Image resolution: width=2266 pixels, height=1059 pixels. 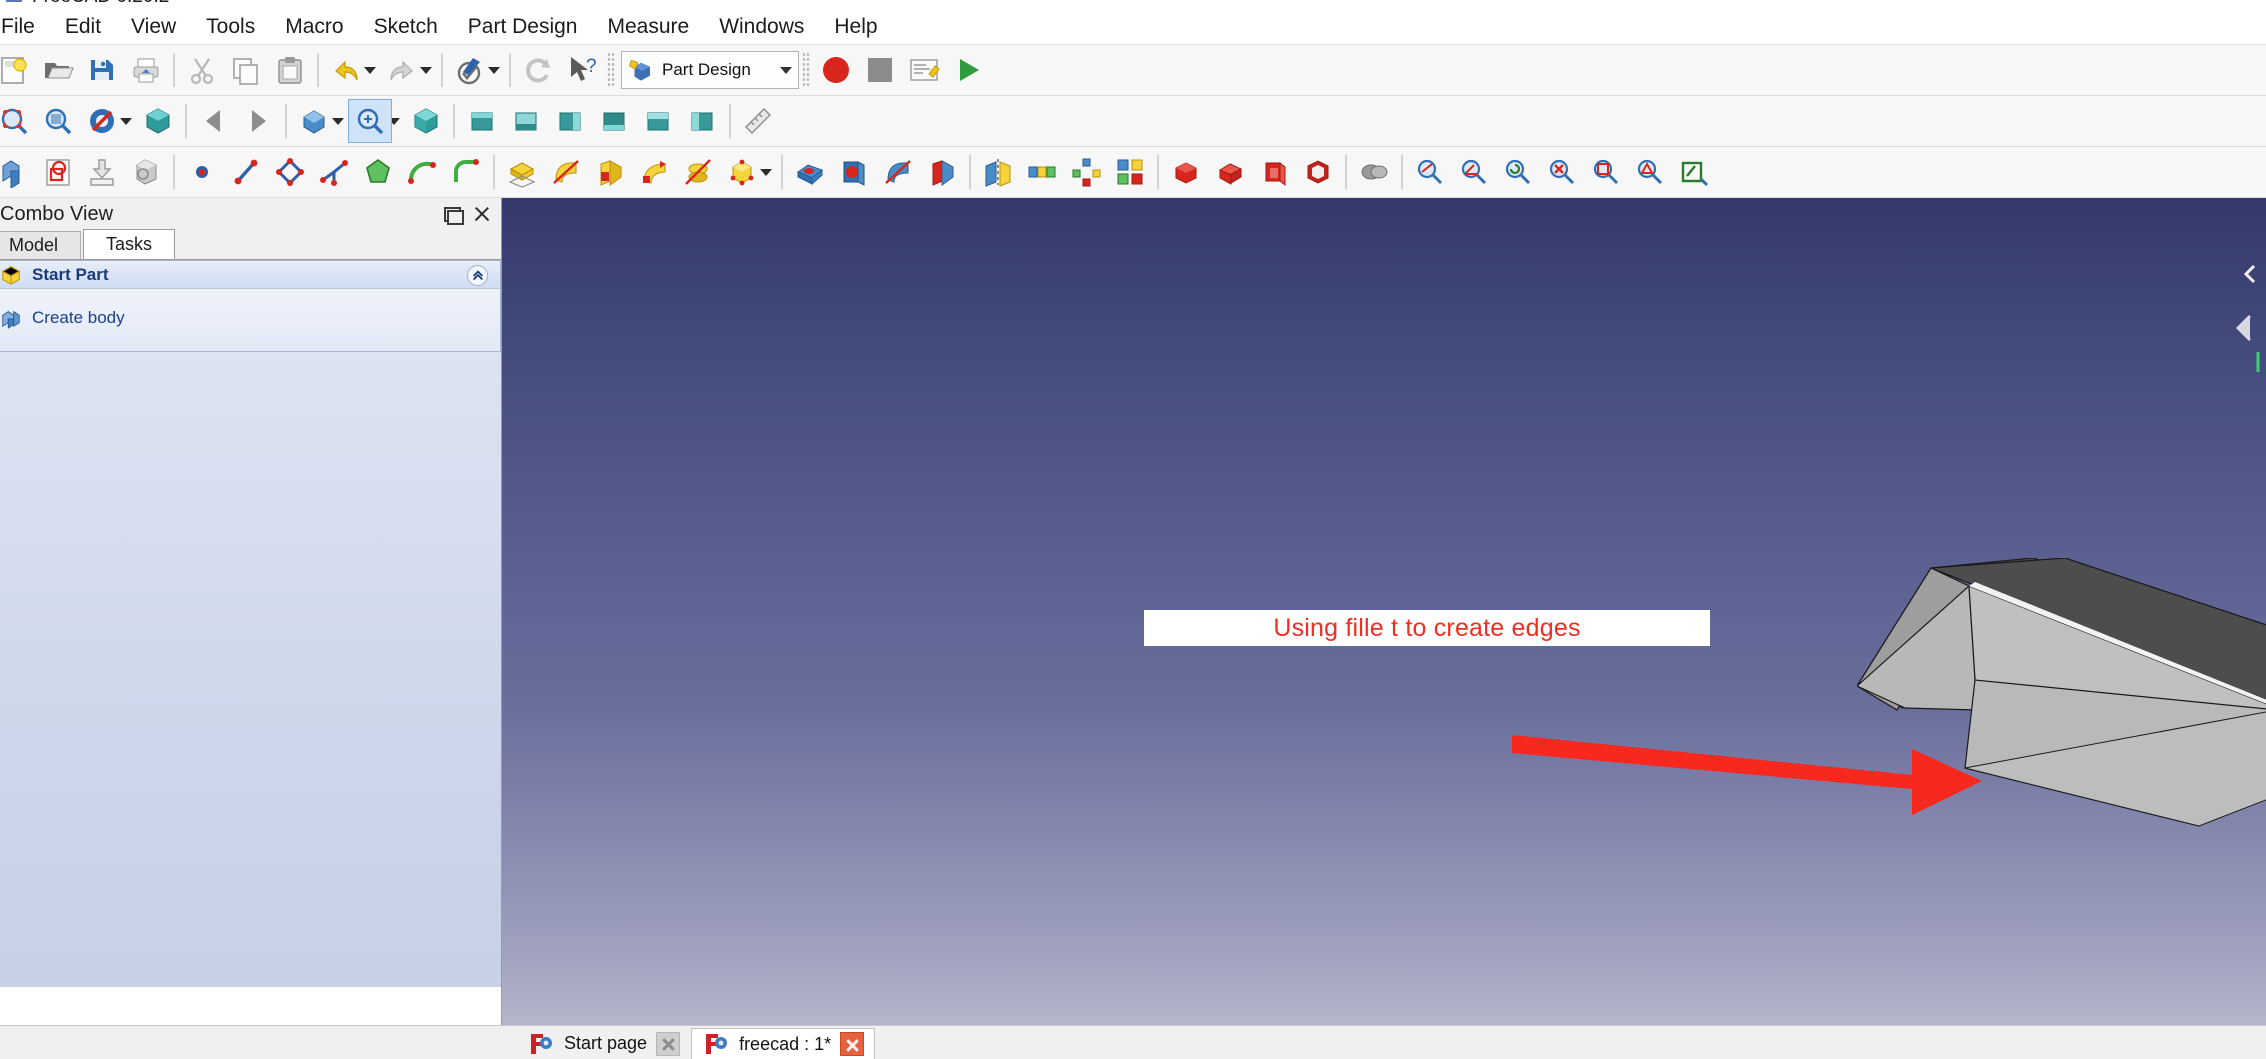 What do you see at coordinates (258, 121) in the screenshot?
I see `next-view-button` at bounding box center [258, 121].